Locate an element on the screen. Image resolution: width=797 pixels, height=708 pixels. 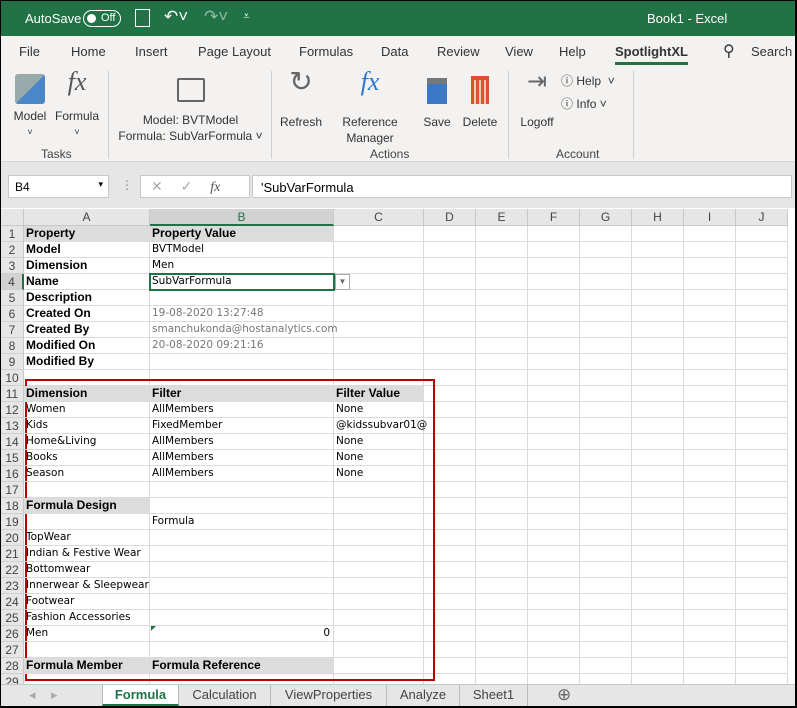
cell-E29 is located at coordinates (502, 679).